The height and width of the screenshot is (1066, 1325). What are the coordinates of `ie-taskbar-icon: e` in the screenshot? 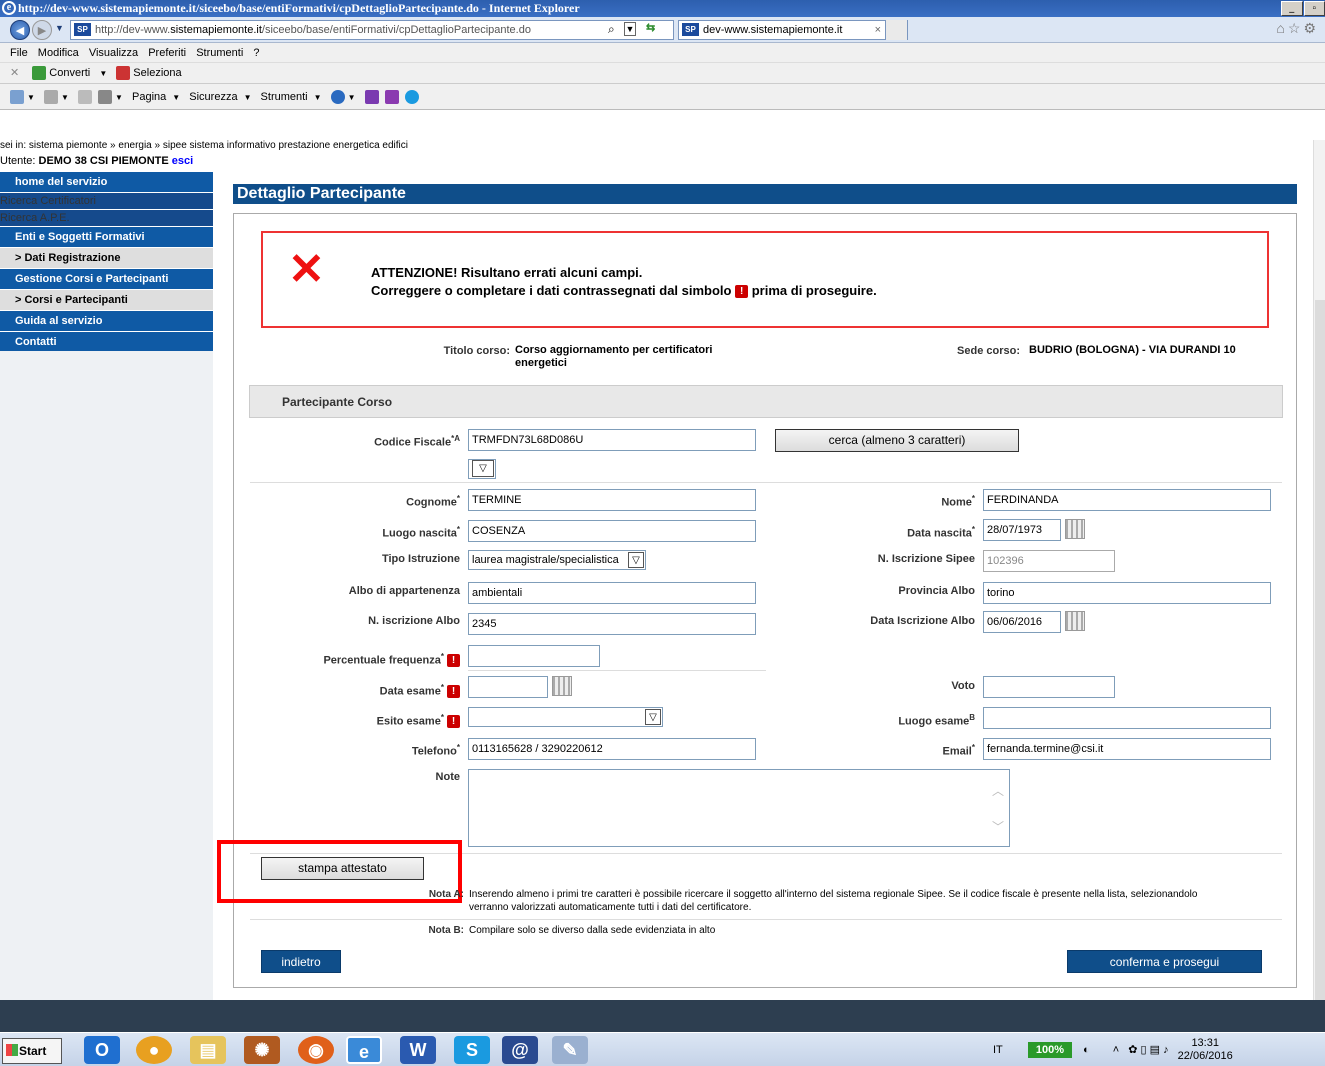 It's located at (364, 1050).